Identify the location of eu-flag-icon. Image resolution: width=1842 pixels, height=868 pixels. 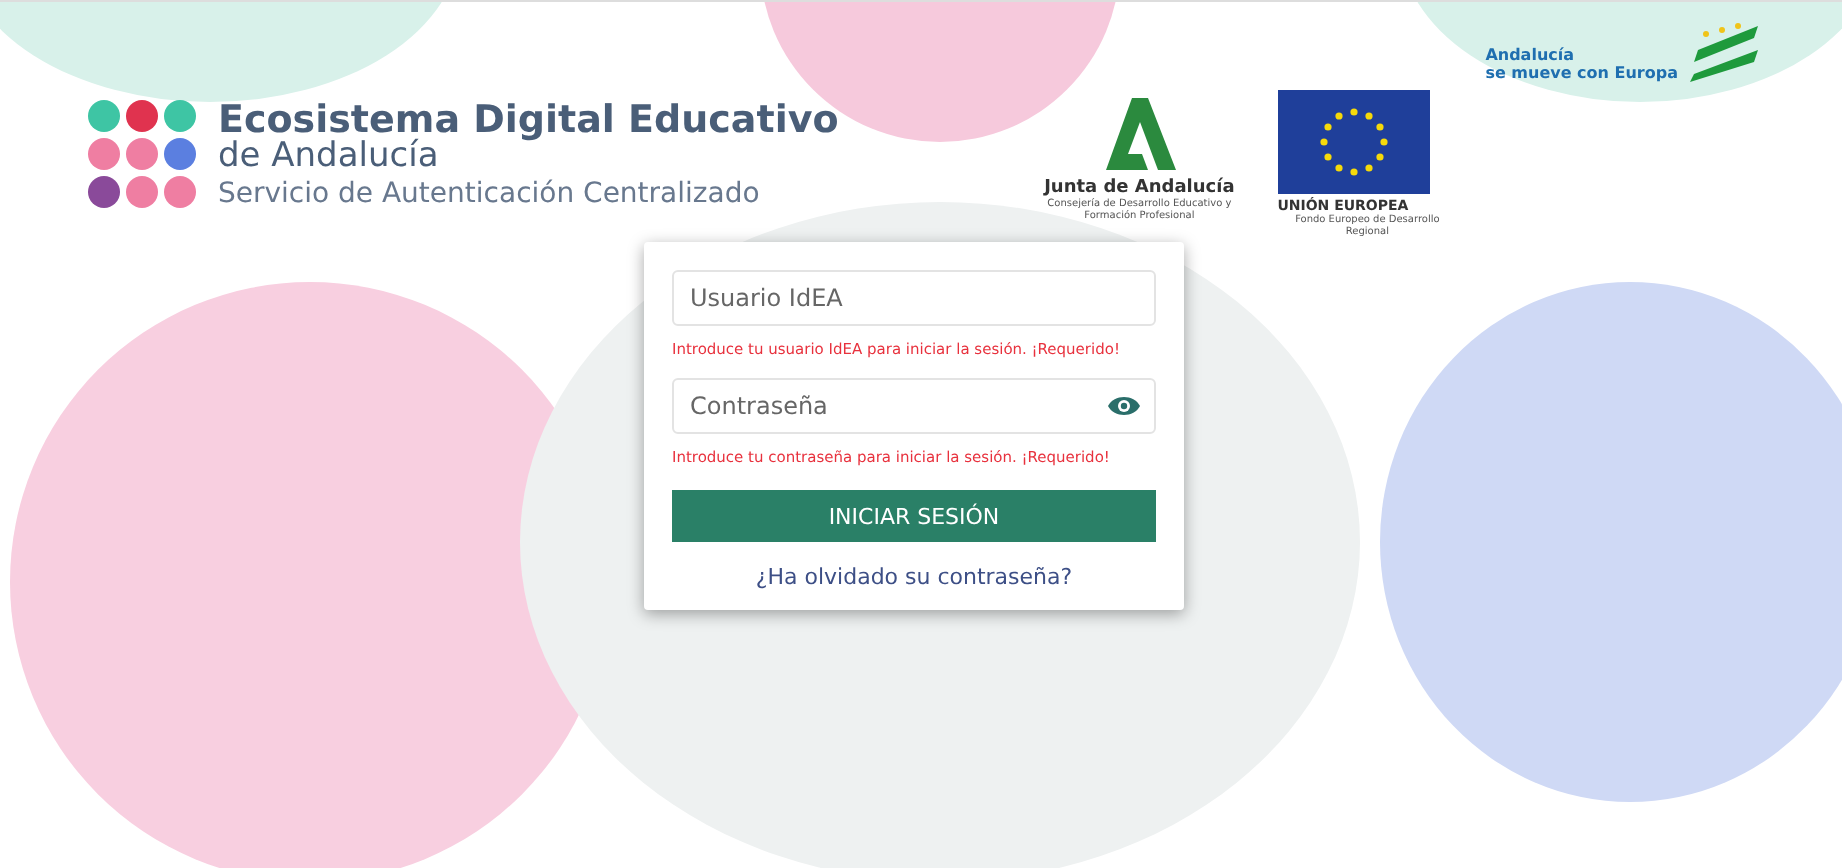
(1353, 142).